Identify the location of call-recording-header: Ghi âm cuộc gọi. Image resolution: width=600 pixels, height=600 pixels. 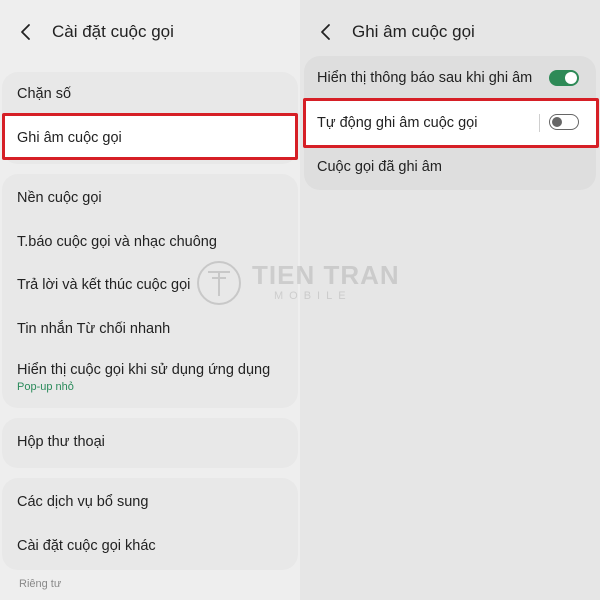
(450, 32).